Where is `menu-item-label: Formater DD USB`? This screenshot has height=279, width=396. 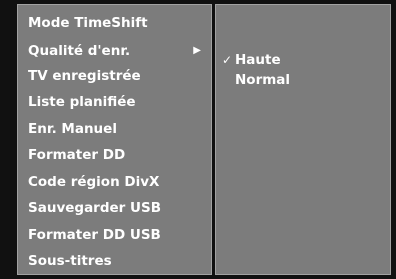
menu-item-label: Formater DD USB is located at coordinates (94, 235).